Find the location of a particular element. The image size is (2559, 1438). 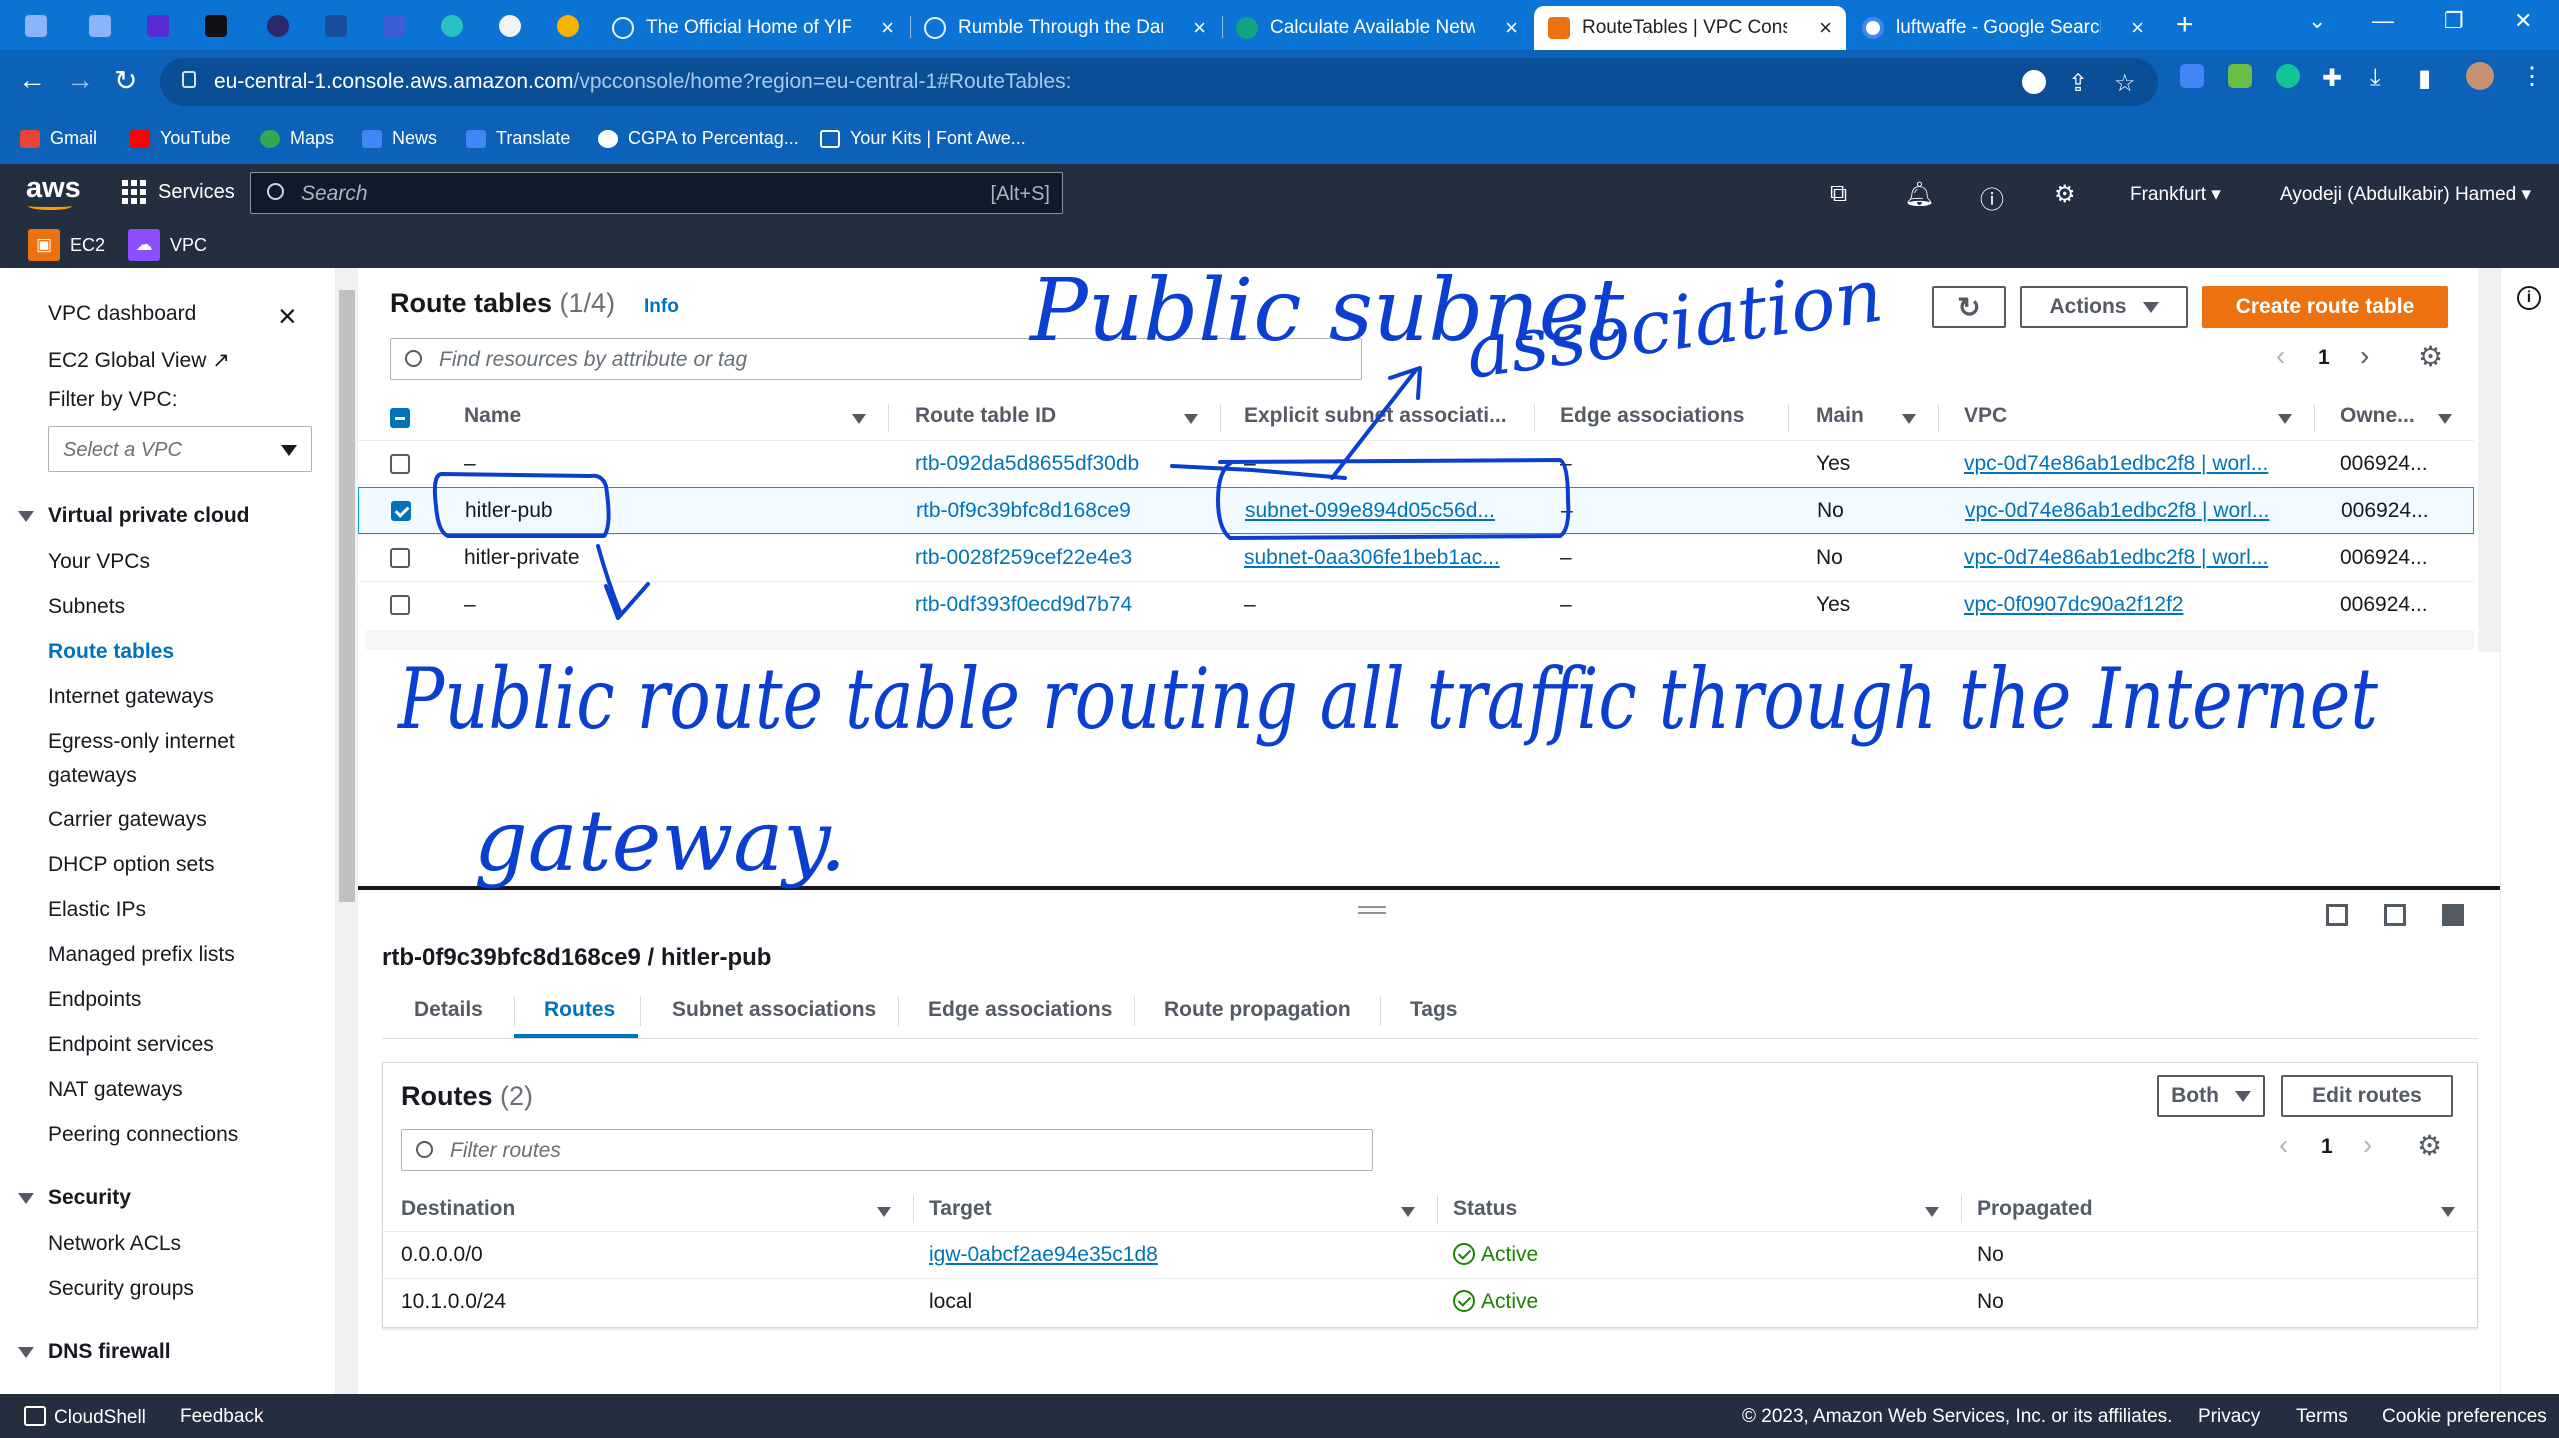

column-header-status: Status is located at coordinates (1485, 1209).